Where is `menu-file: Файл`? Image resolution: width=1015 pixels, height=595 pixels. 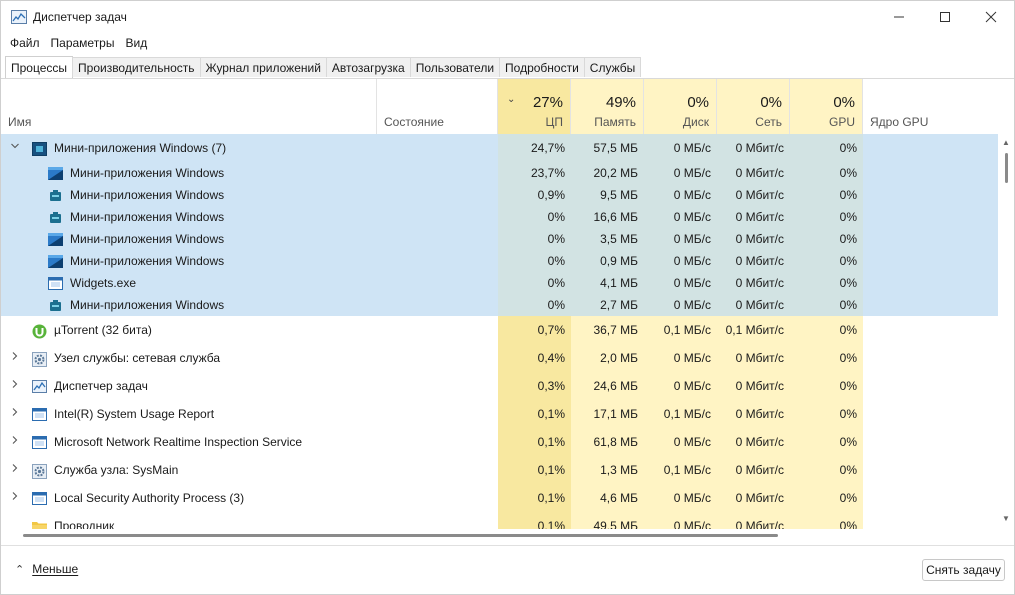
menu-file: Файл is located at coordinates (25, 43).